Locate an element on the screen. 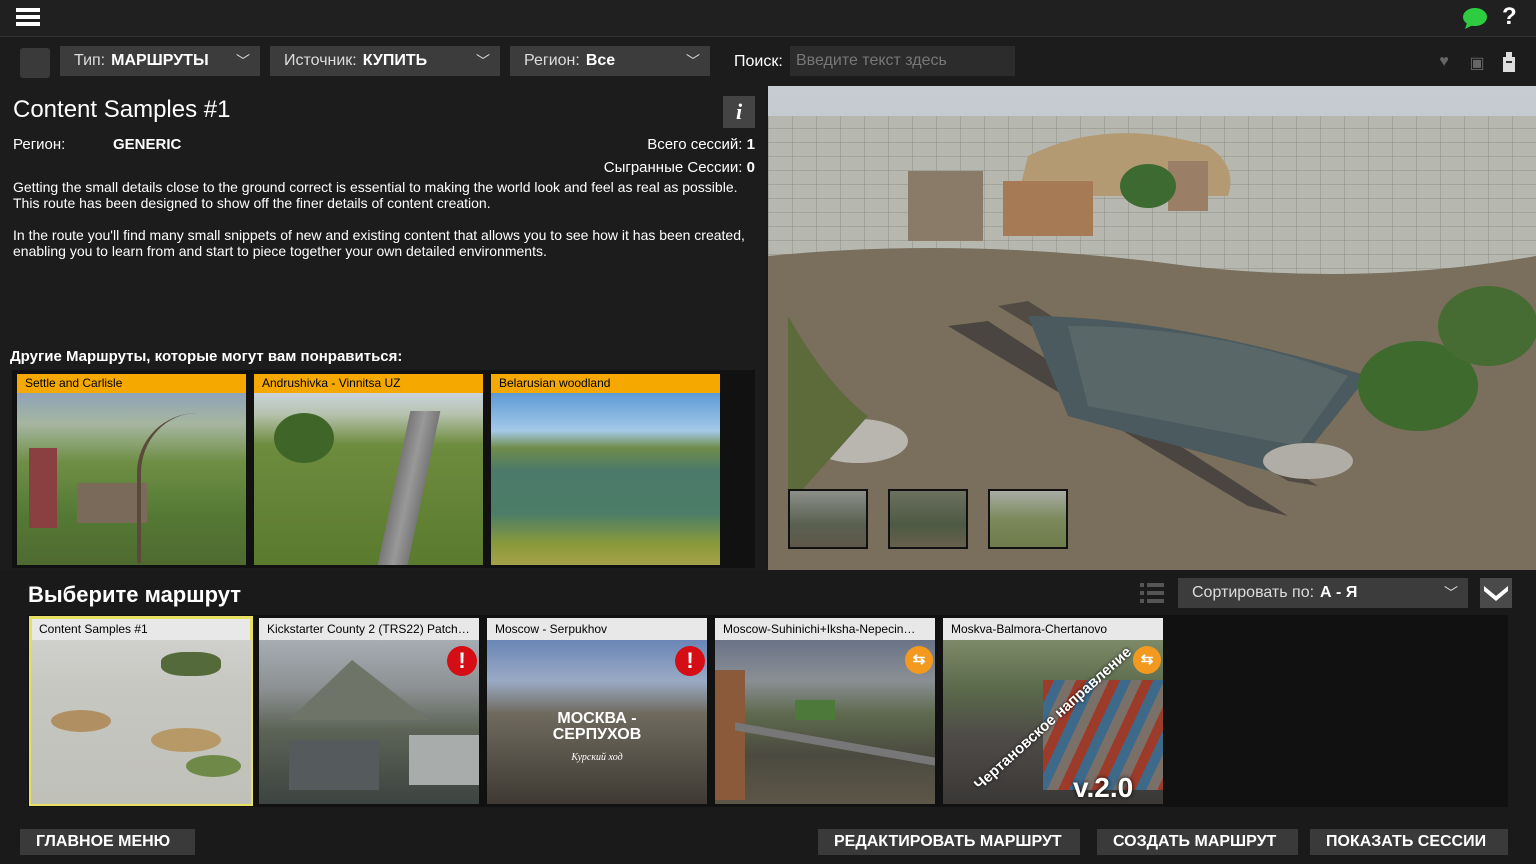 The width and height of the screenshot is (1536, 864). region-dropdown: Регион: Все ﹀ is located at coordinates (610, 61).